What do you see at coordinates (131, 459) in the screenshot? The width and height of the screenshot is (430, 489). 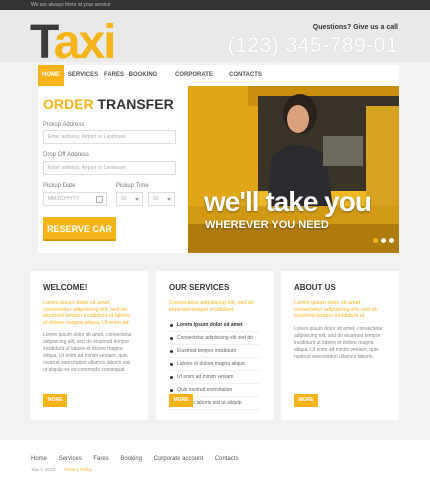 I see `footer-link-booking: Booking` at bounding box center [131, 459].